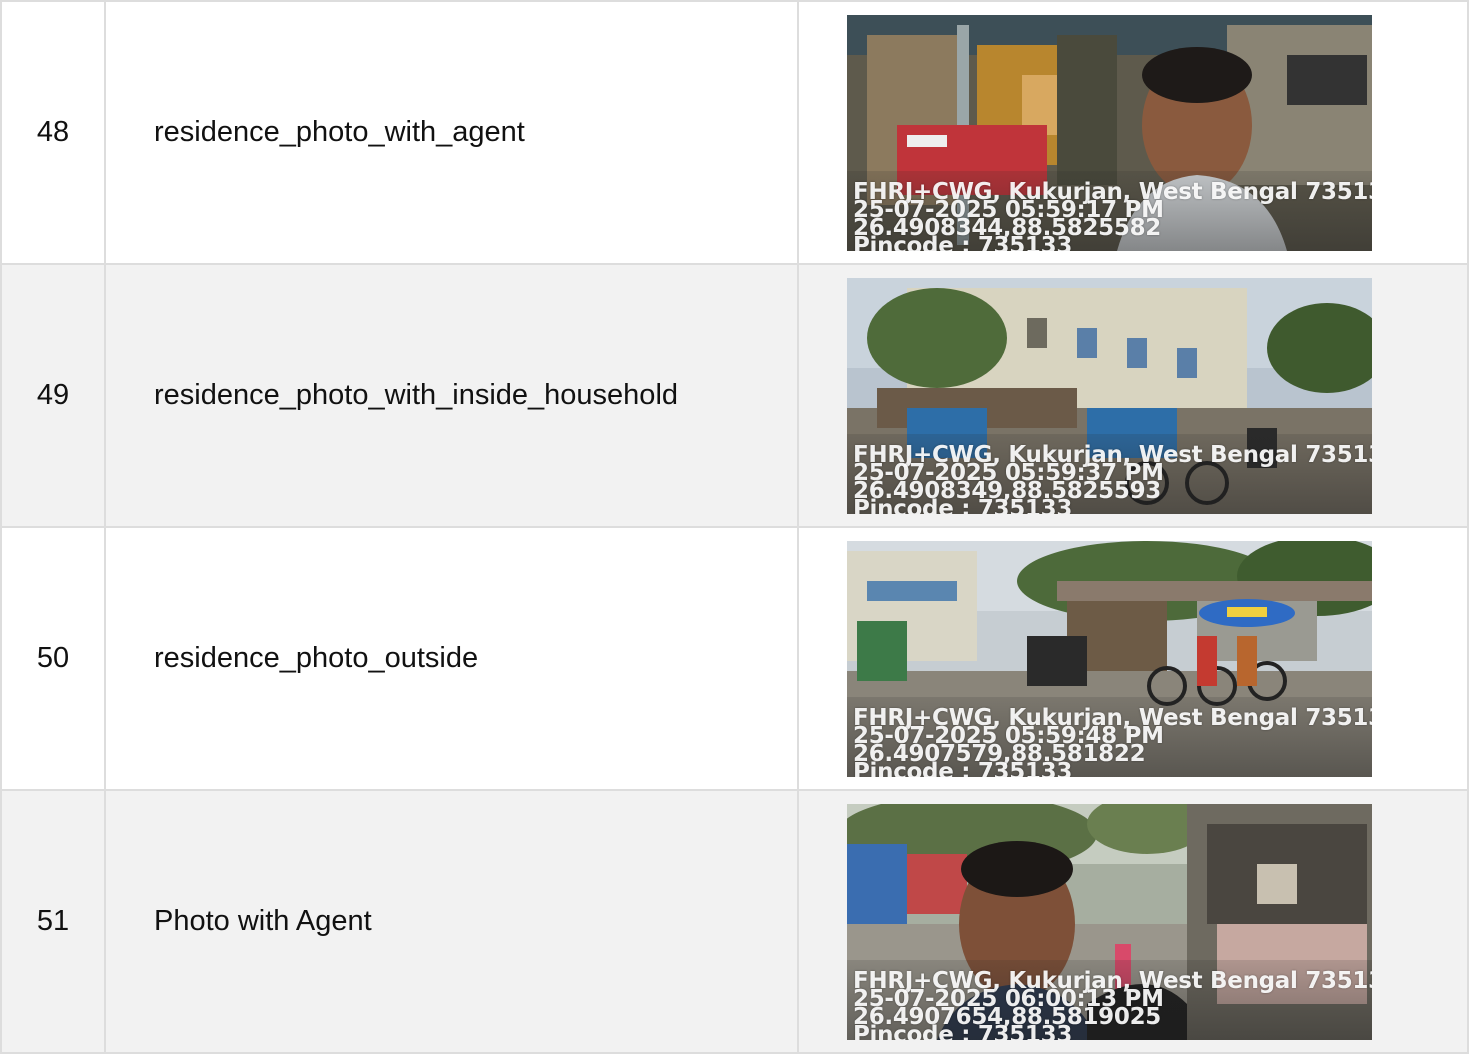 The image size is (1469, 1056). I want to click on row-number: 49, so click(53, 395).